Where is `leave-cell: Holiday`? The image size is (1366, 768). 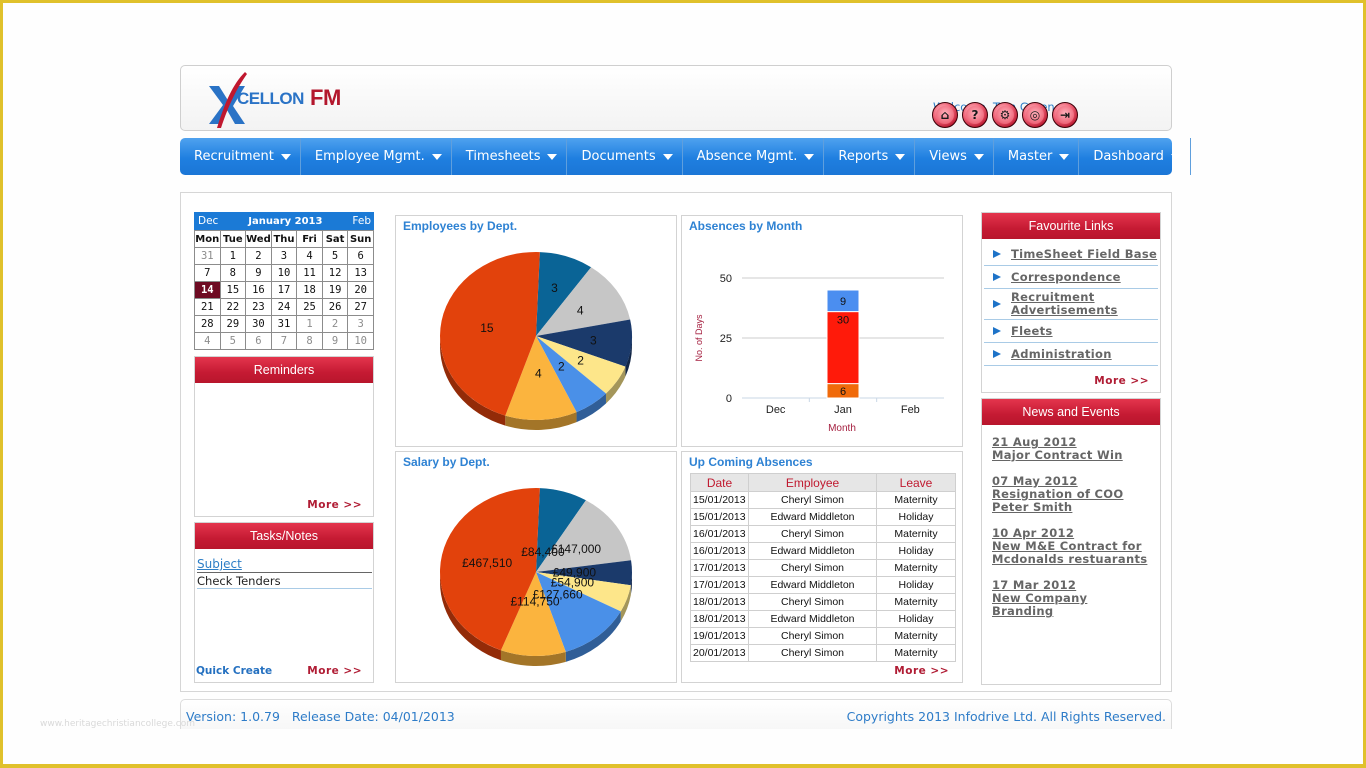 leave-cell: Holiday is located at coordinates (916, 619).